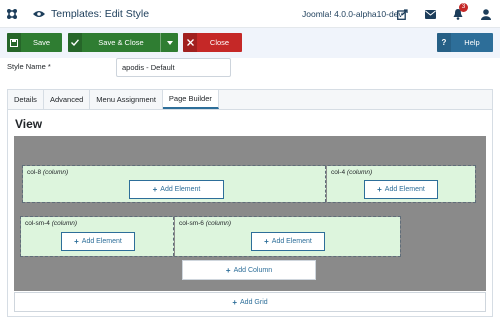 This screenshot has height=317, width=500. I want to click on tab-advanced: Advanced, so click(67, 99).